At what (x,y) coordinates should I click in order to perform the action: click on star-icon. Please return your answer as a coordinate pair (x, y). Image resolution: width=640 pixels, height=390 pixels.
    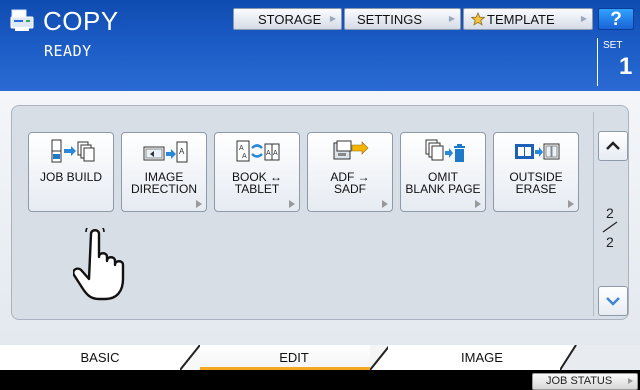
    Looking at the image, I should click on (478, 19).